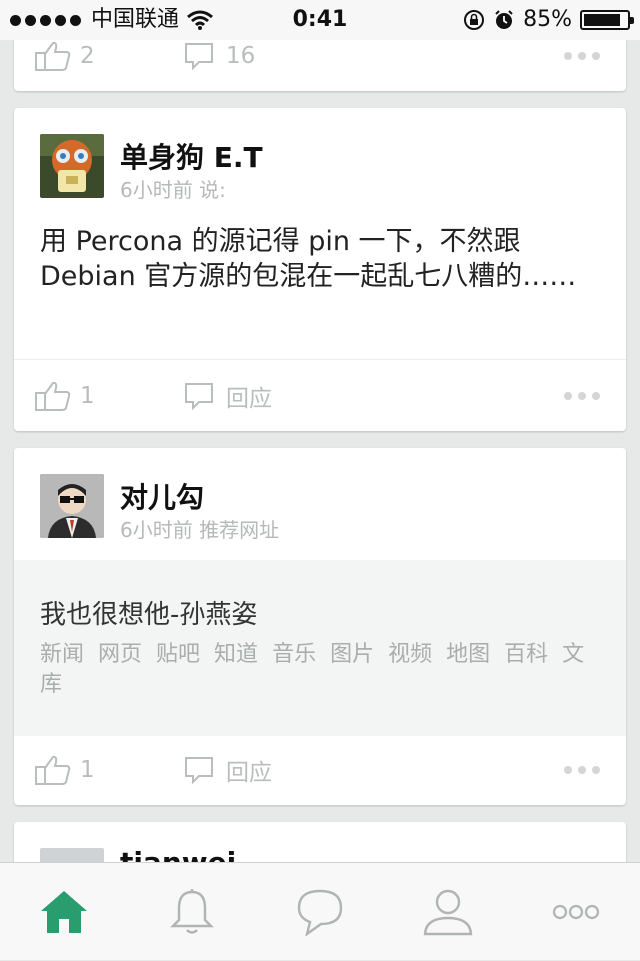  I want to click on link-word: 百科, so click(526, 654).